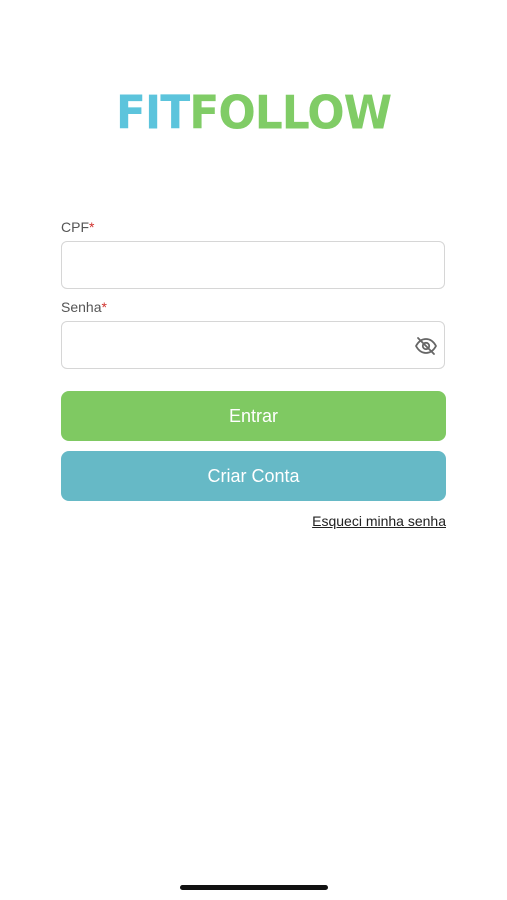 The image size is (507, 900). I want to click on home-indicator, so click(254, 887).